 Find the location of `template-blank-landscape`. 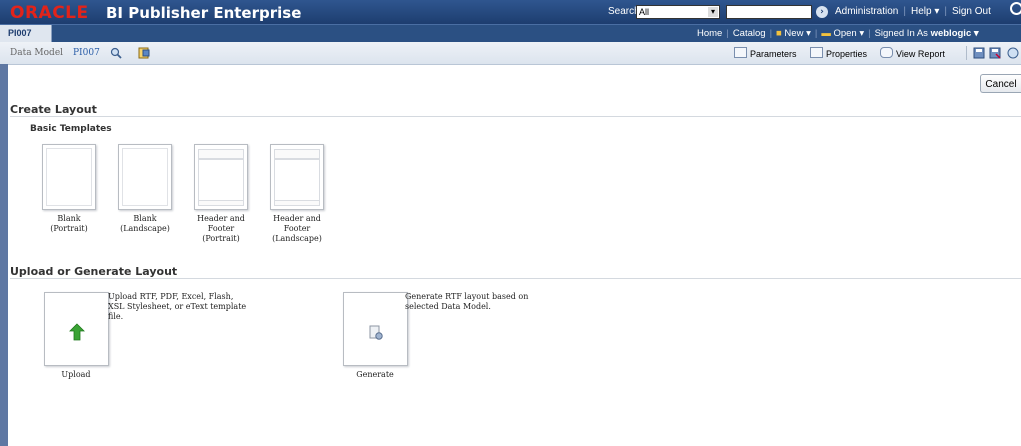

template-blank-landscape is located at coordinates (145, 177).